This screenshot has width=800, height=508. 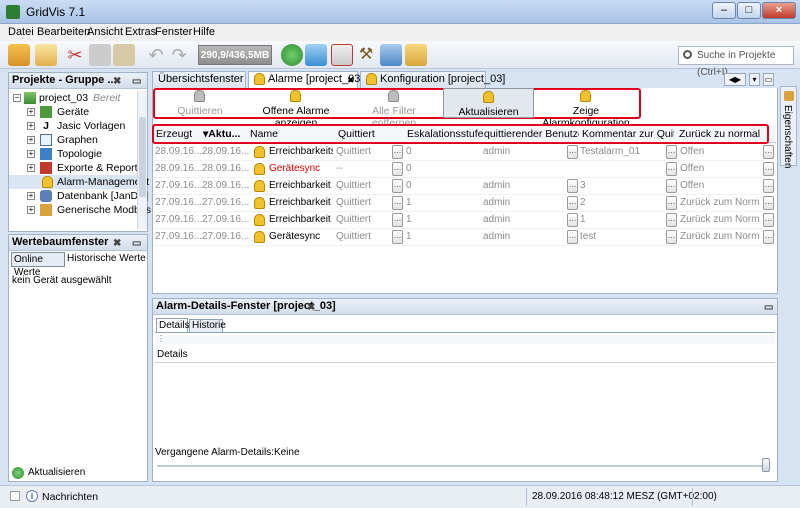 What do you see at coordinates (100, 55) in the screenshot?
I see `copy-icon` at bounding box center [100, 55].